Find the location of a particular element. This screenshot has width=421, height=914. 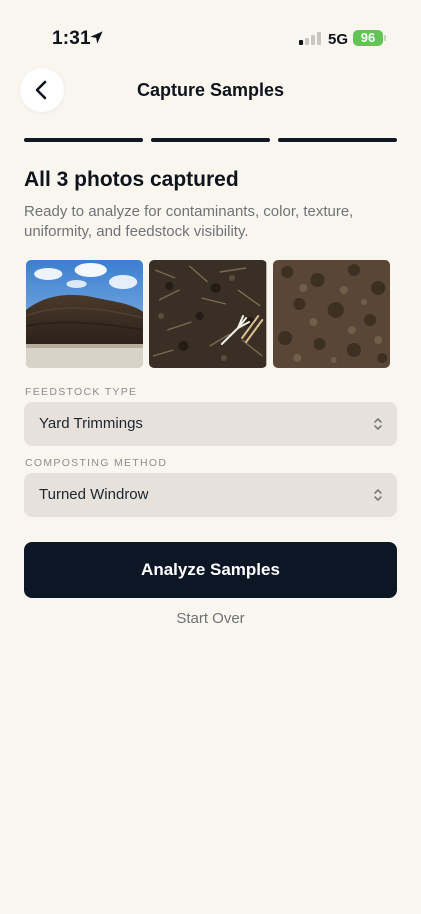

status-time: 1:31 is located at coordinates (71, 38).